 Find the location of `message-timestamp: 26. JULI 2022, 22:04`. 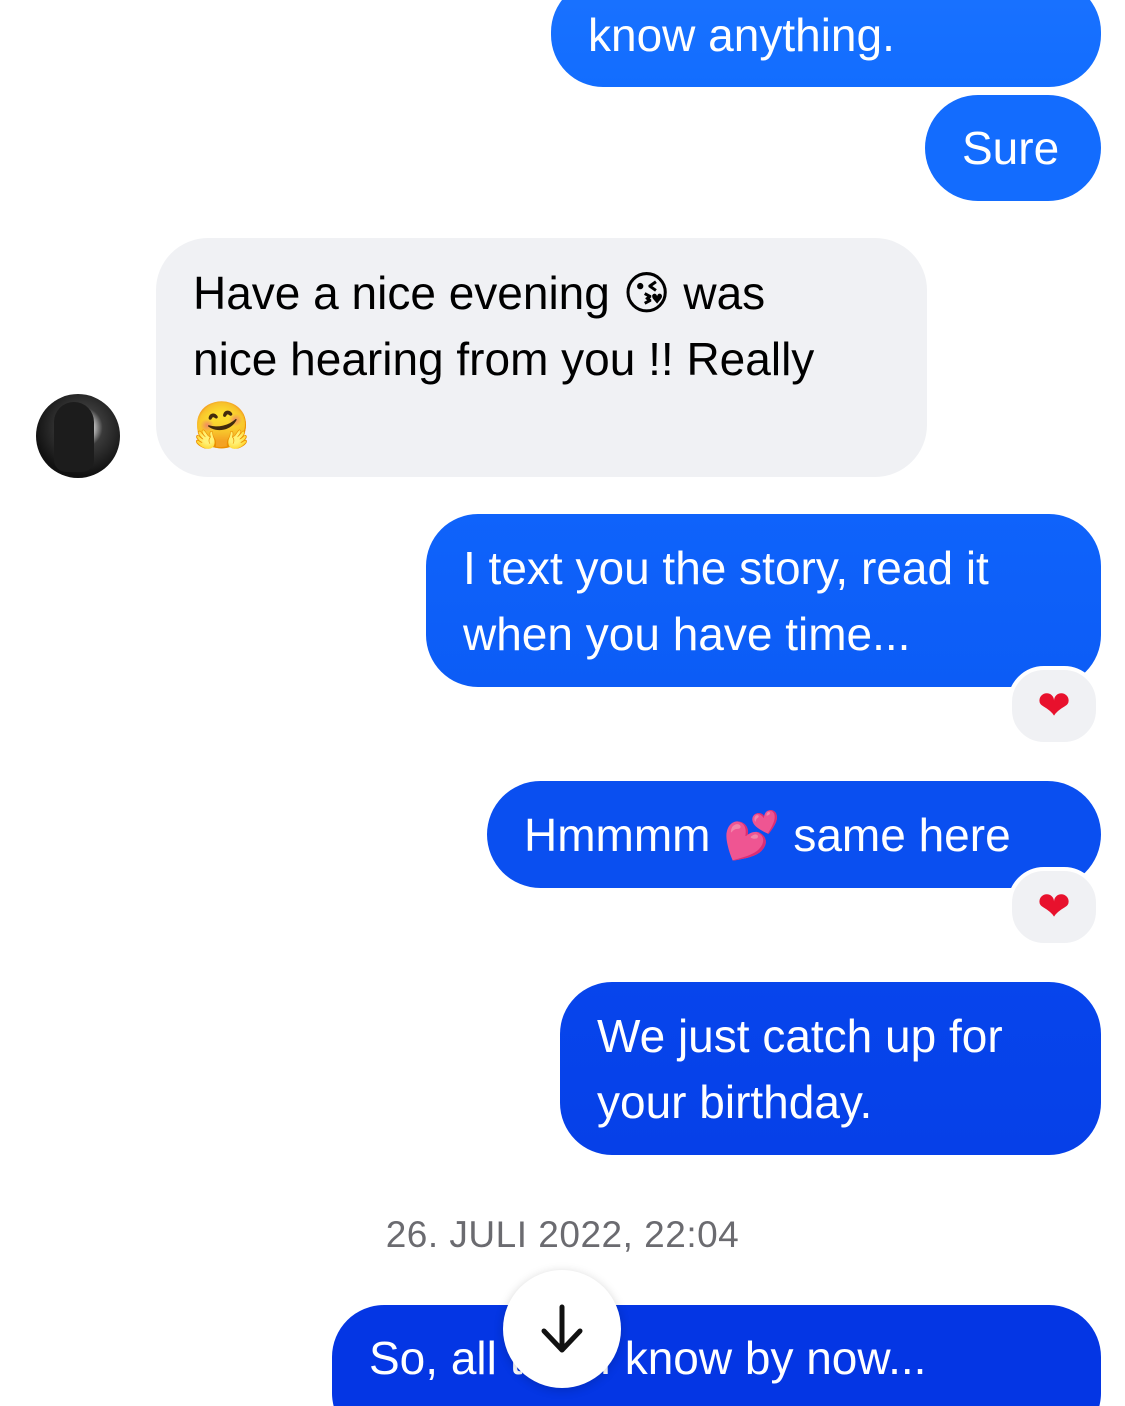

message-timestamp: 26. JULI 2022, 22:04 is located at coordinates (562, 1234).